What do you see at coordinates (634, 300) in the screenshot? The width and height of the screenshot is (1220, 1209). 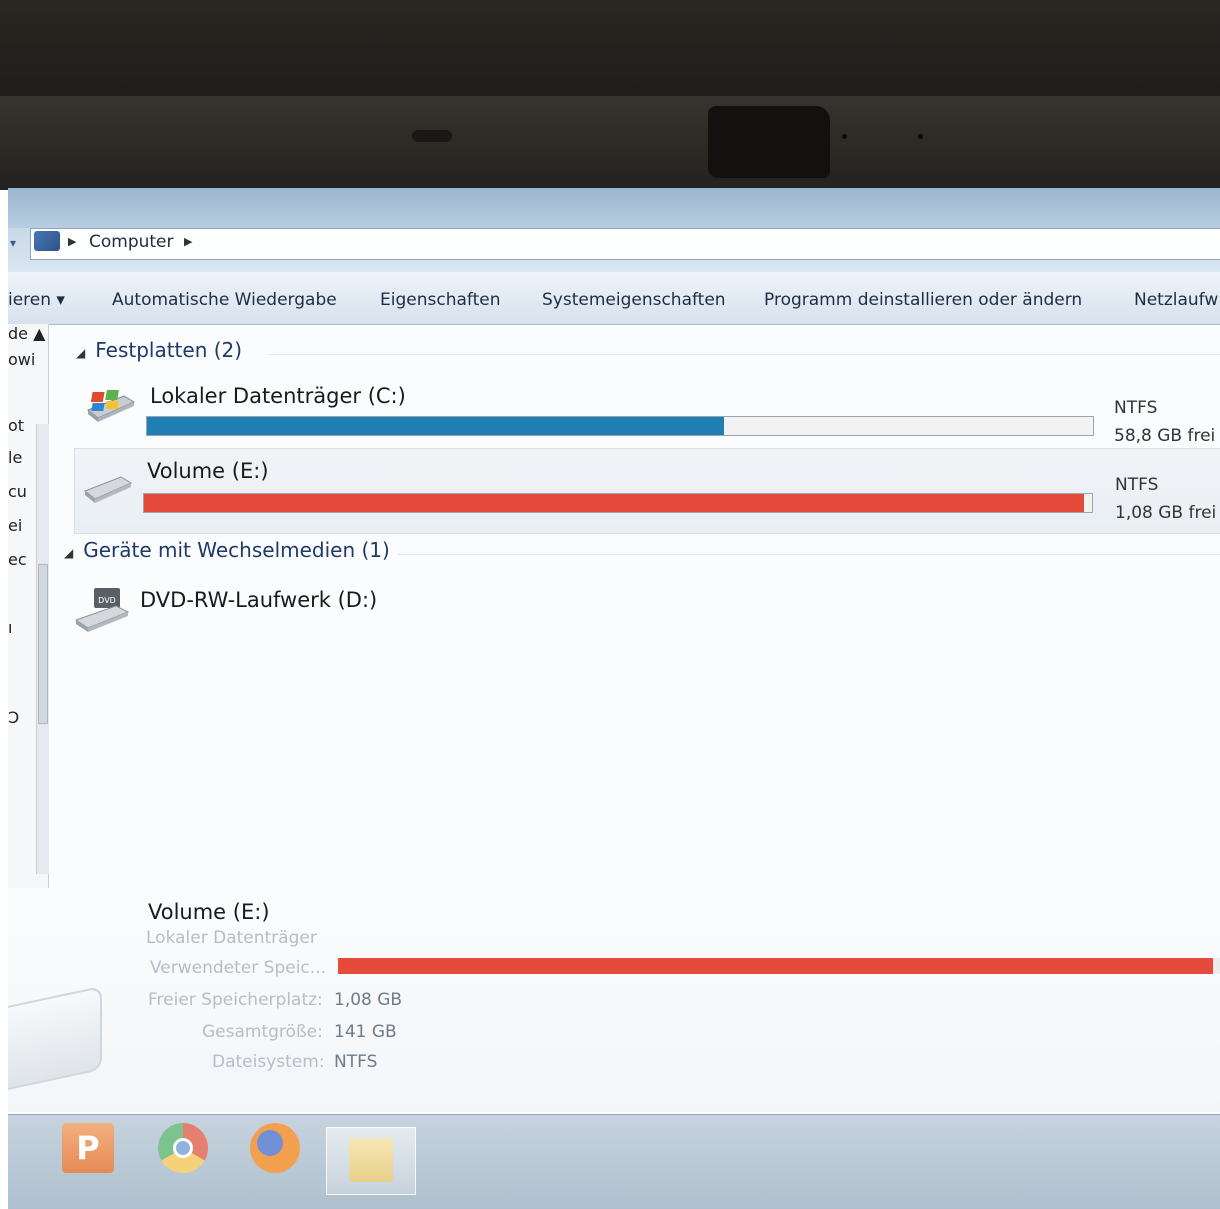 I see `system-properties-button: Systemeigenschaften` at bounding box center [634, 300].